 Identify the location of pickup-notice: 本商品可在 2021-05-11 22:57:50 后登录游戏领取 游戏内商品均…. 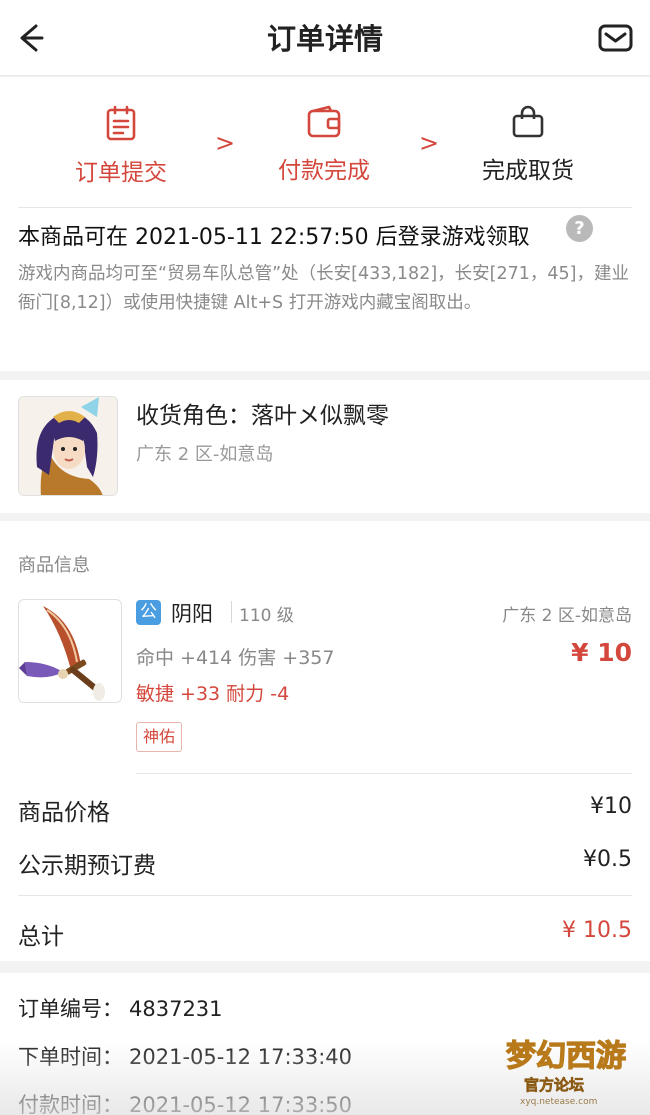
(325, 289).